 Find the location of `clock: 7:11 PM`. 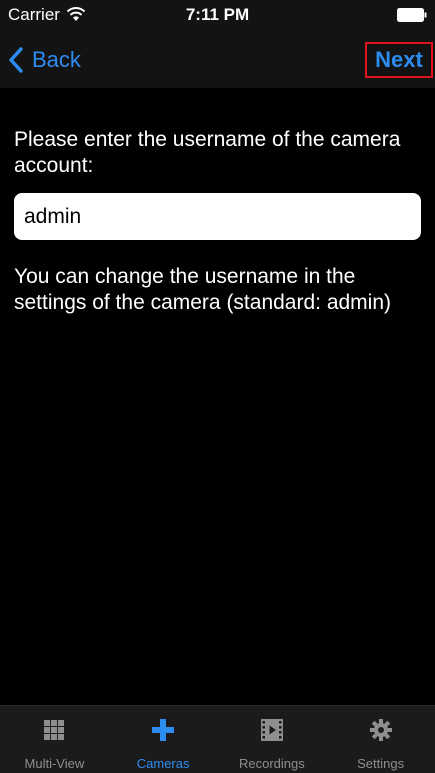

clock: 7:11 PM is located at coordinates (217, 14).